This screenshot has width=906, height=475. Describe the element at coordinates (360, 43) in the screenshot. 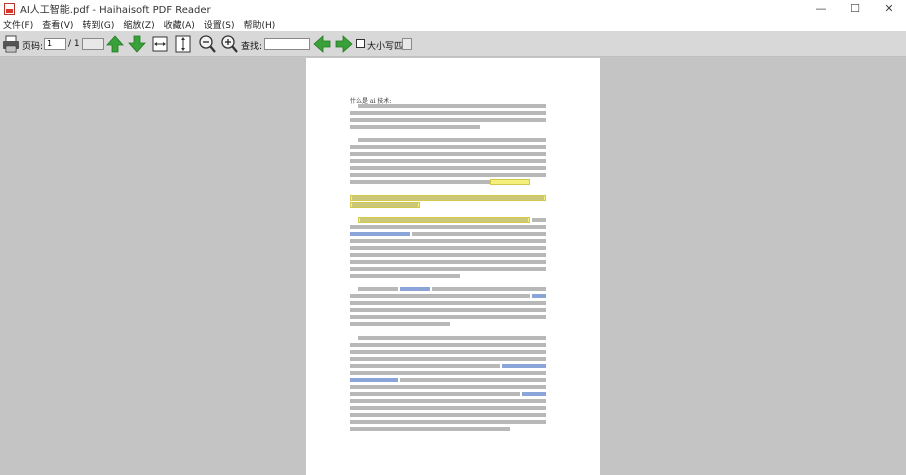

I see `match-case-checkbox` at that location.